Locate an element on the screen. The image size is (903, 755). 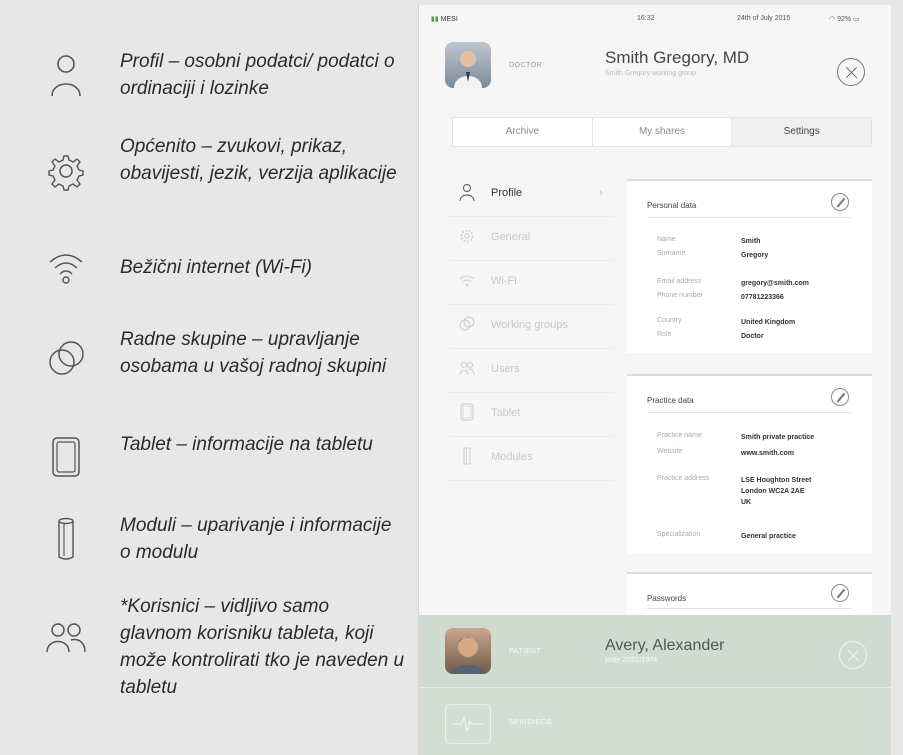
sidebar-item-label: Working groups is located at coordinates (529, 325).